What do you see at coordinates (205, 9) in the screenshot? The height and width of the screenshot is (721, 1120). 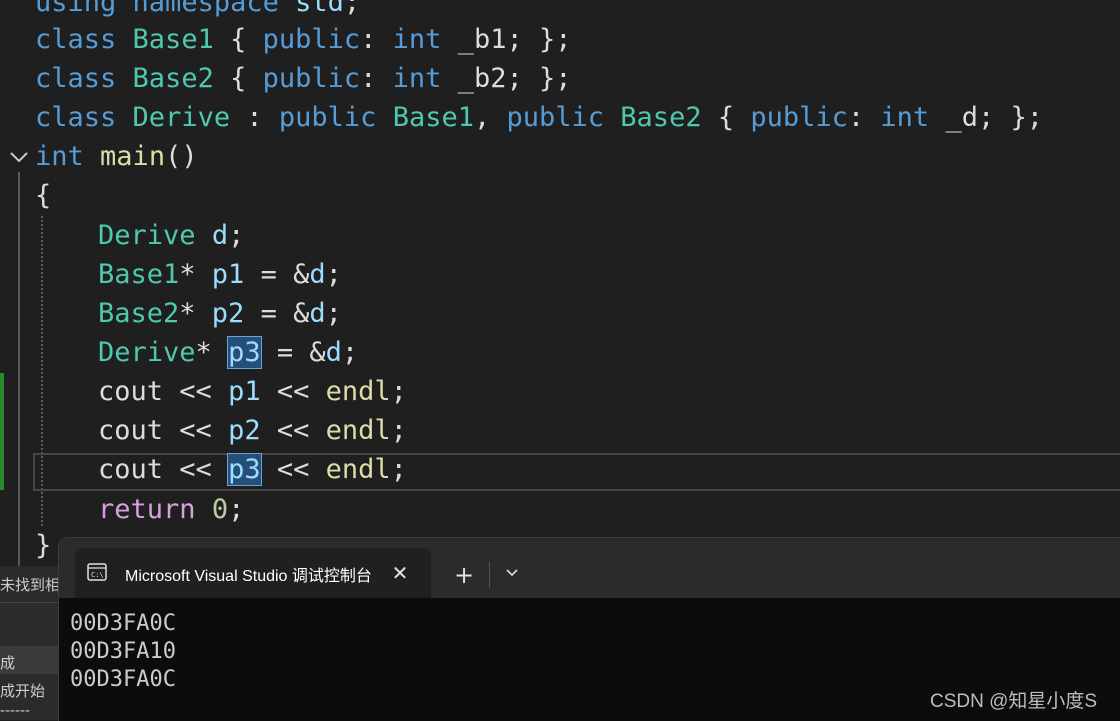 I see `keyword: namespace` at bounding box center [205, 9].